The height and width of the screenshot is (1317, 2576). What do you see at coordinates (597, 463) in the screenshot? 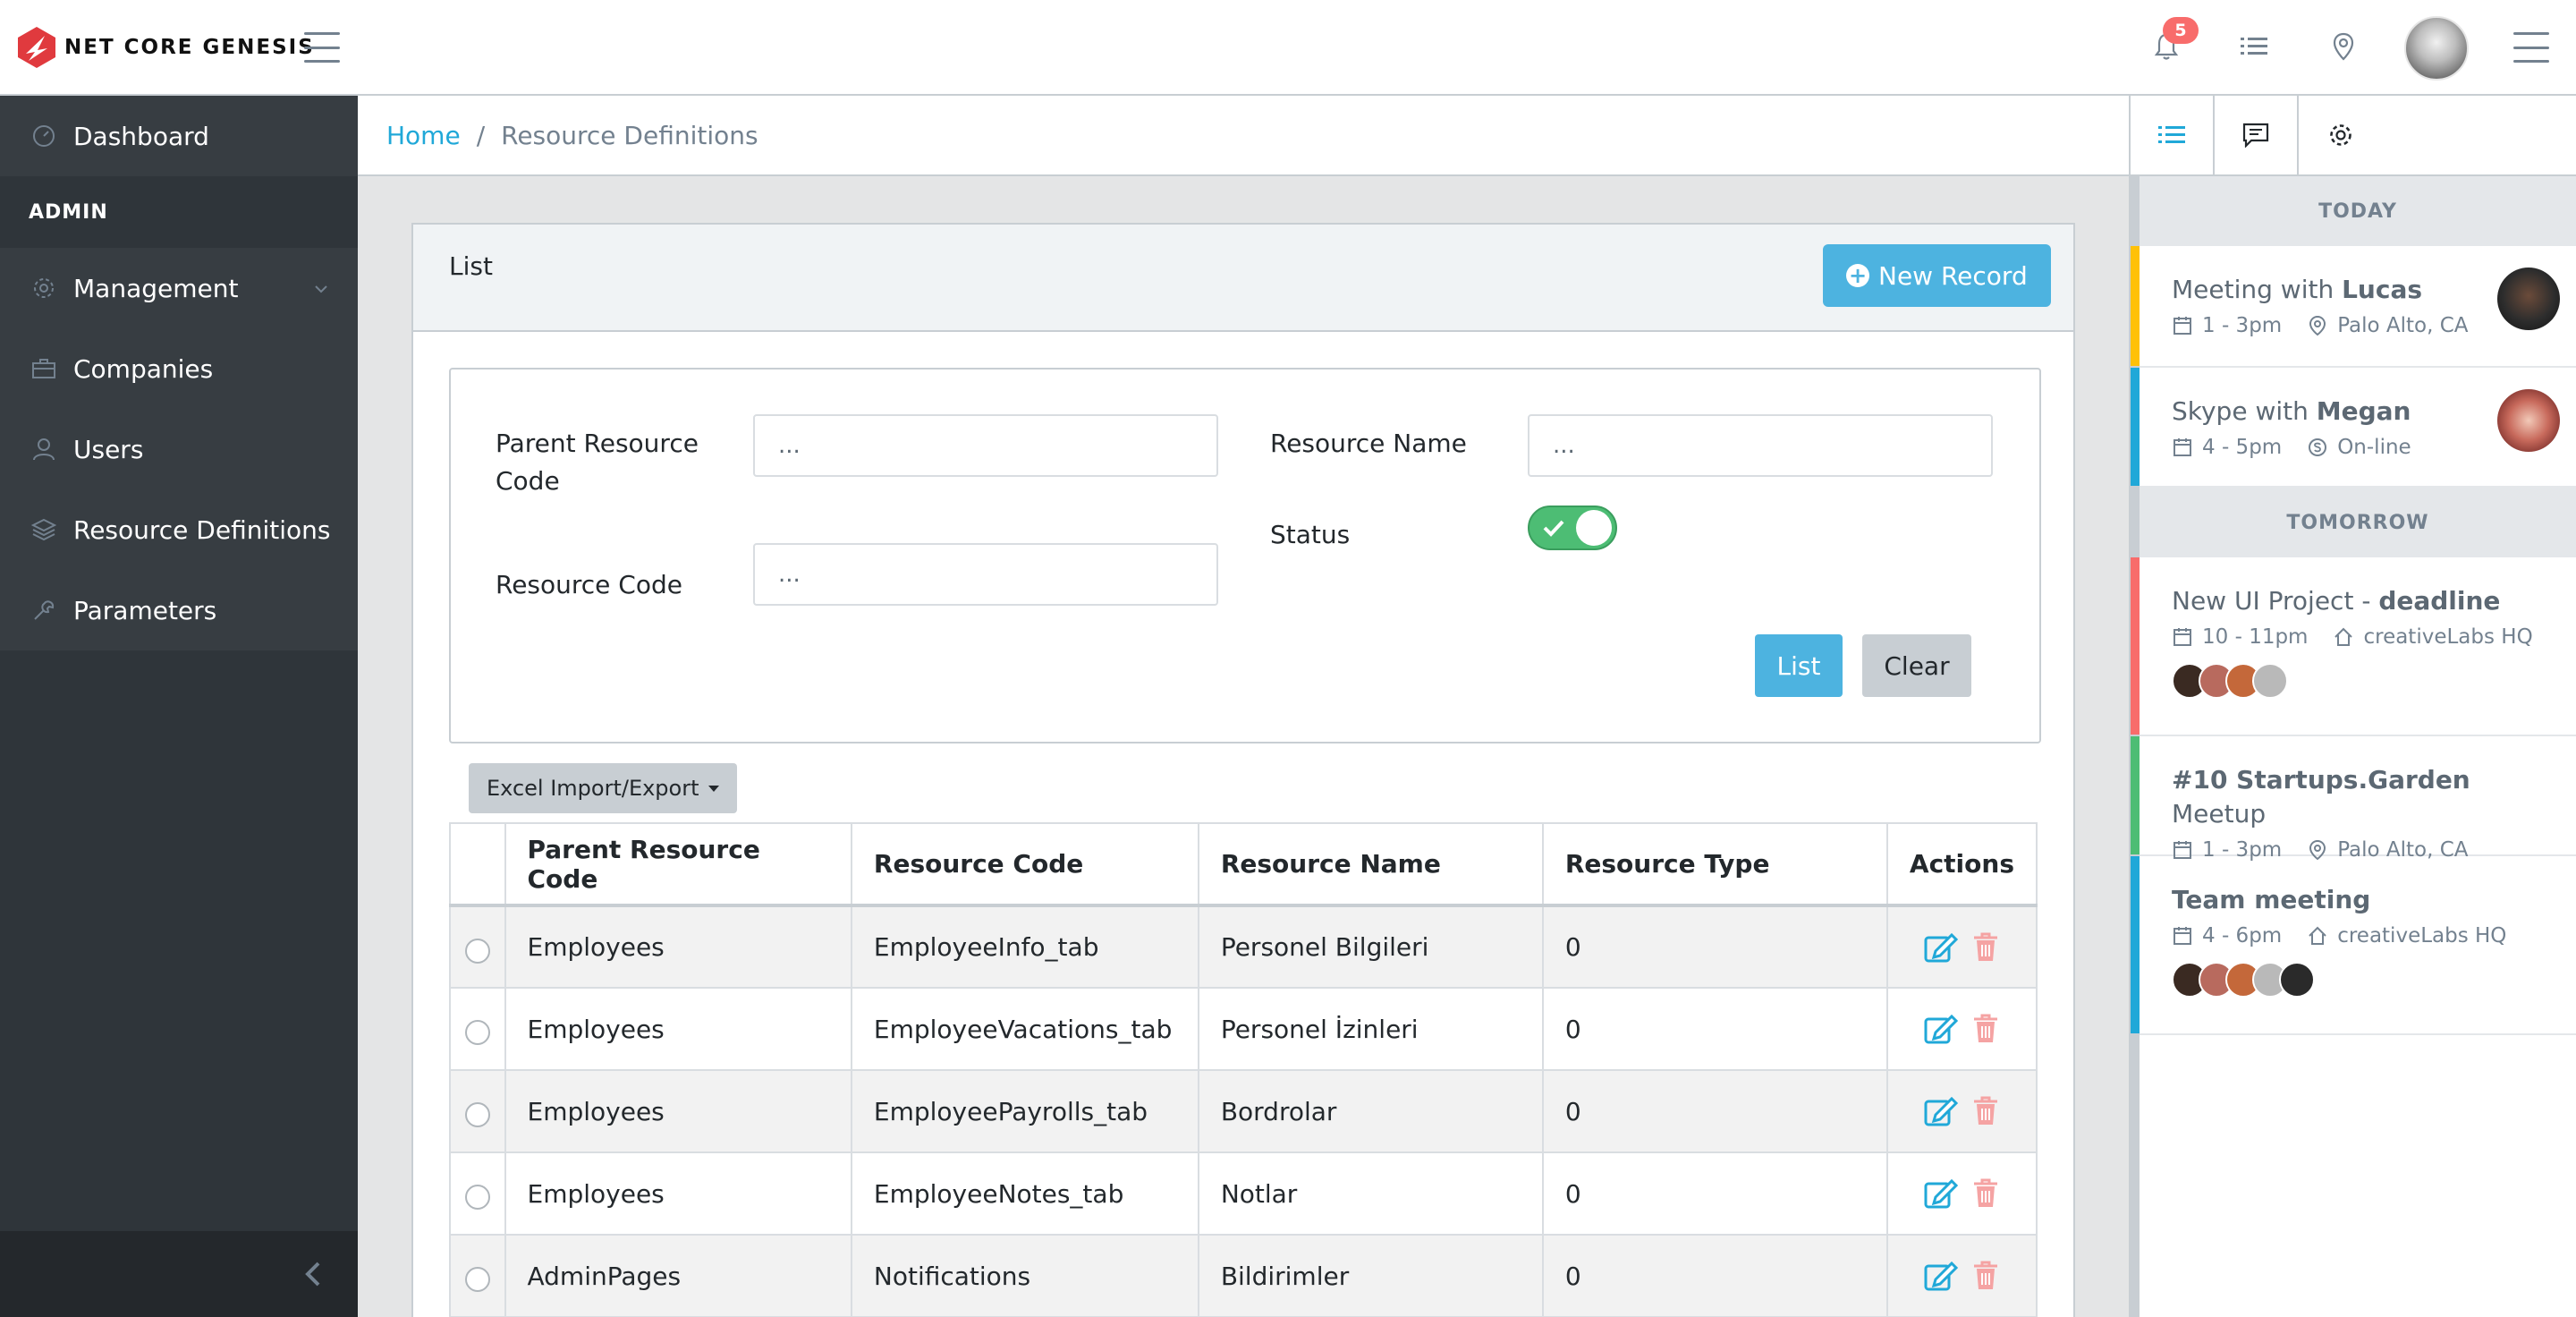
I see `parent-resource-code-label: Parent Resource Code` at bounding box center [597, 463].